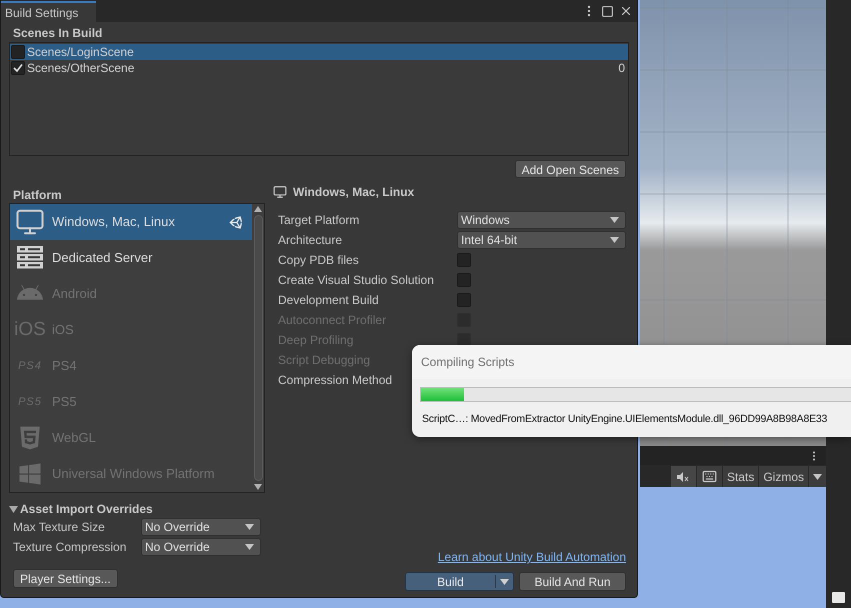  I want to click on setting-label: Target Platform, so click(319, 220).